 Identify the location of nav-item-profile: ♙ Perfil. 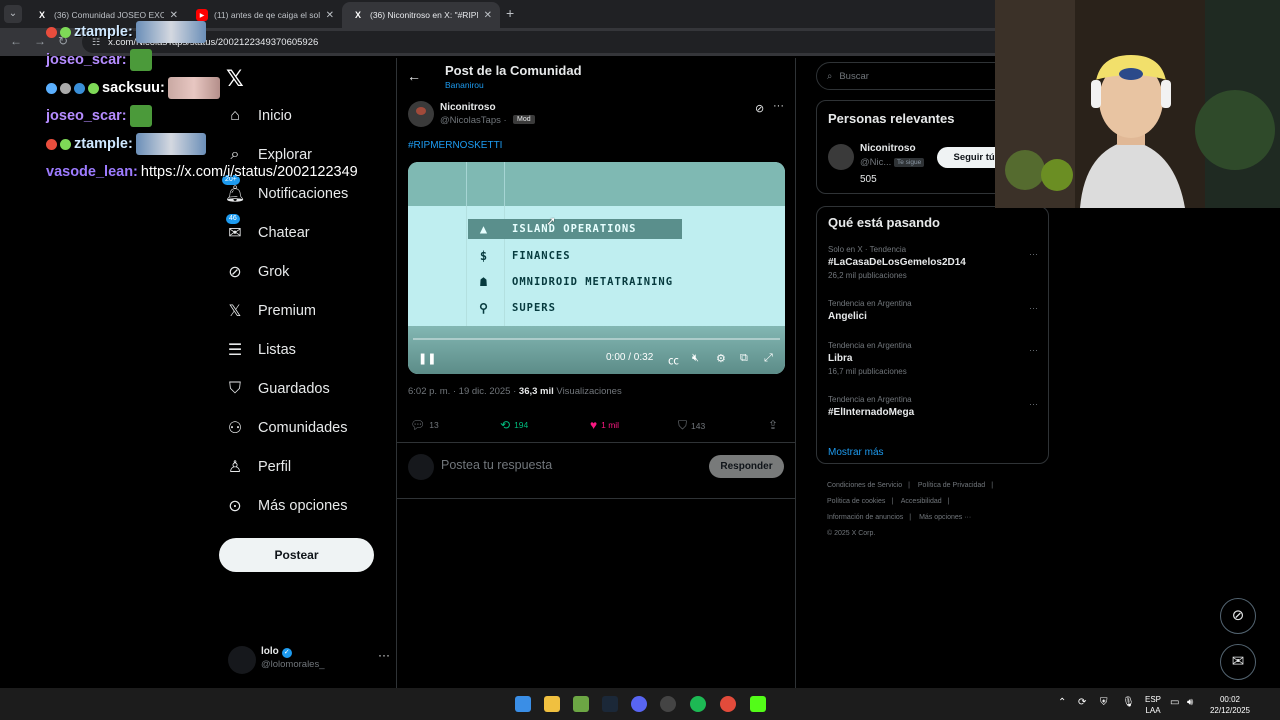
(258, 467).